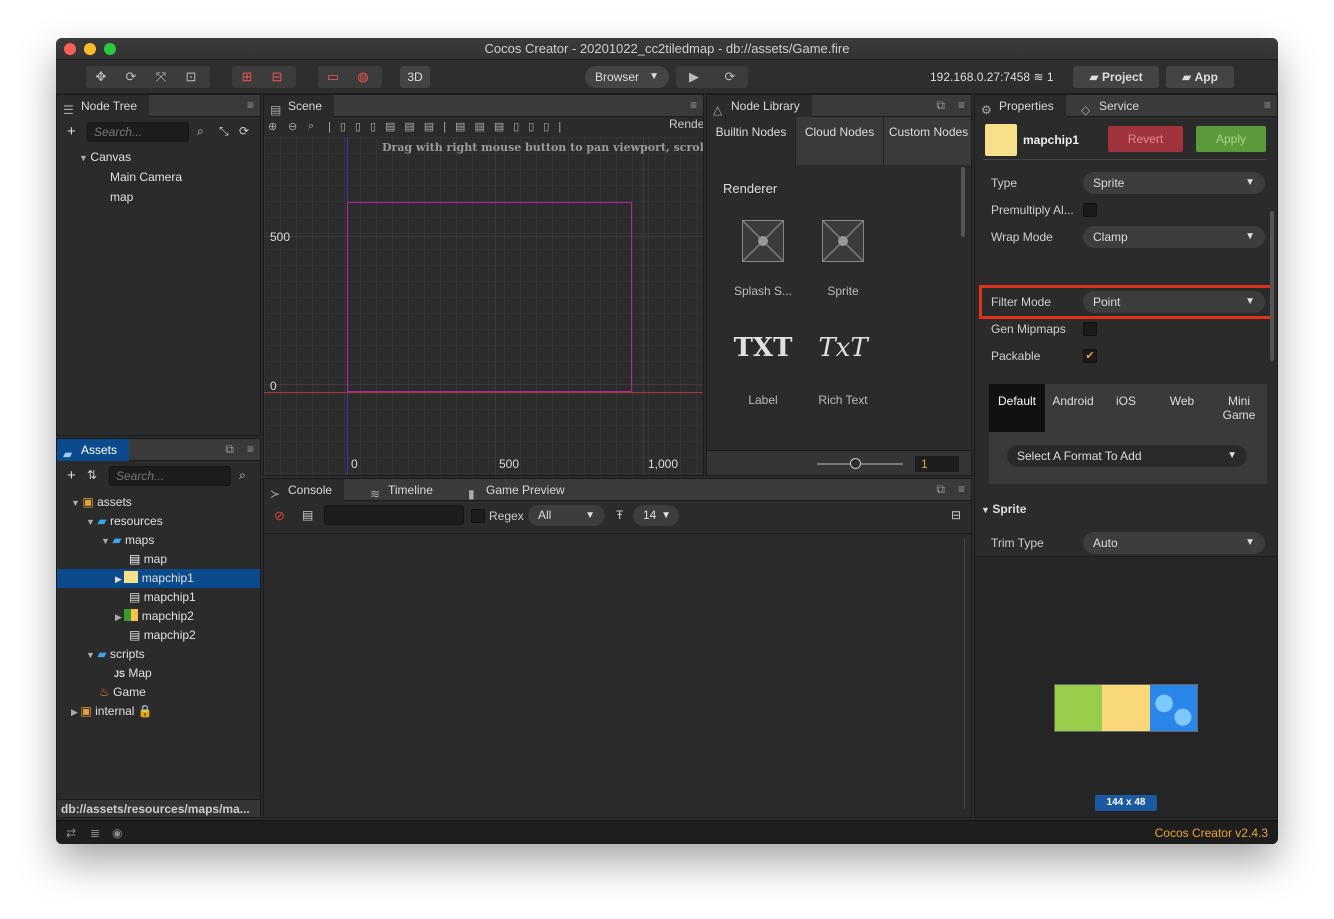  I want to click on gizmo-grid-icon: ◍, so click(363, 77).